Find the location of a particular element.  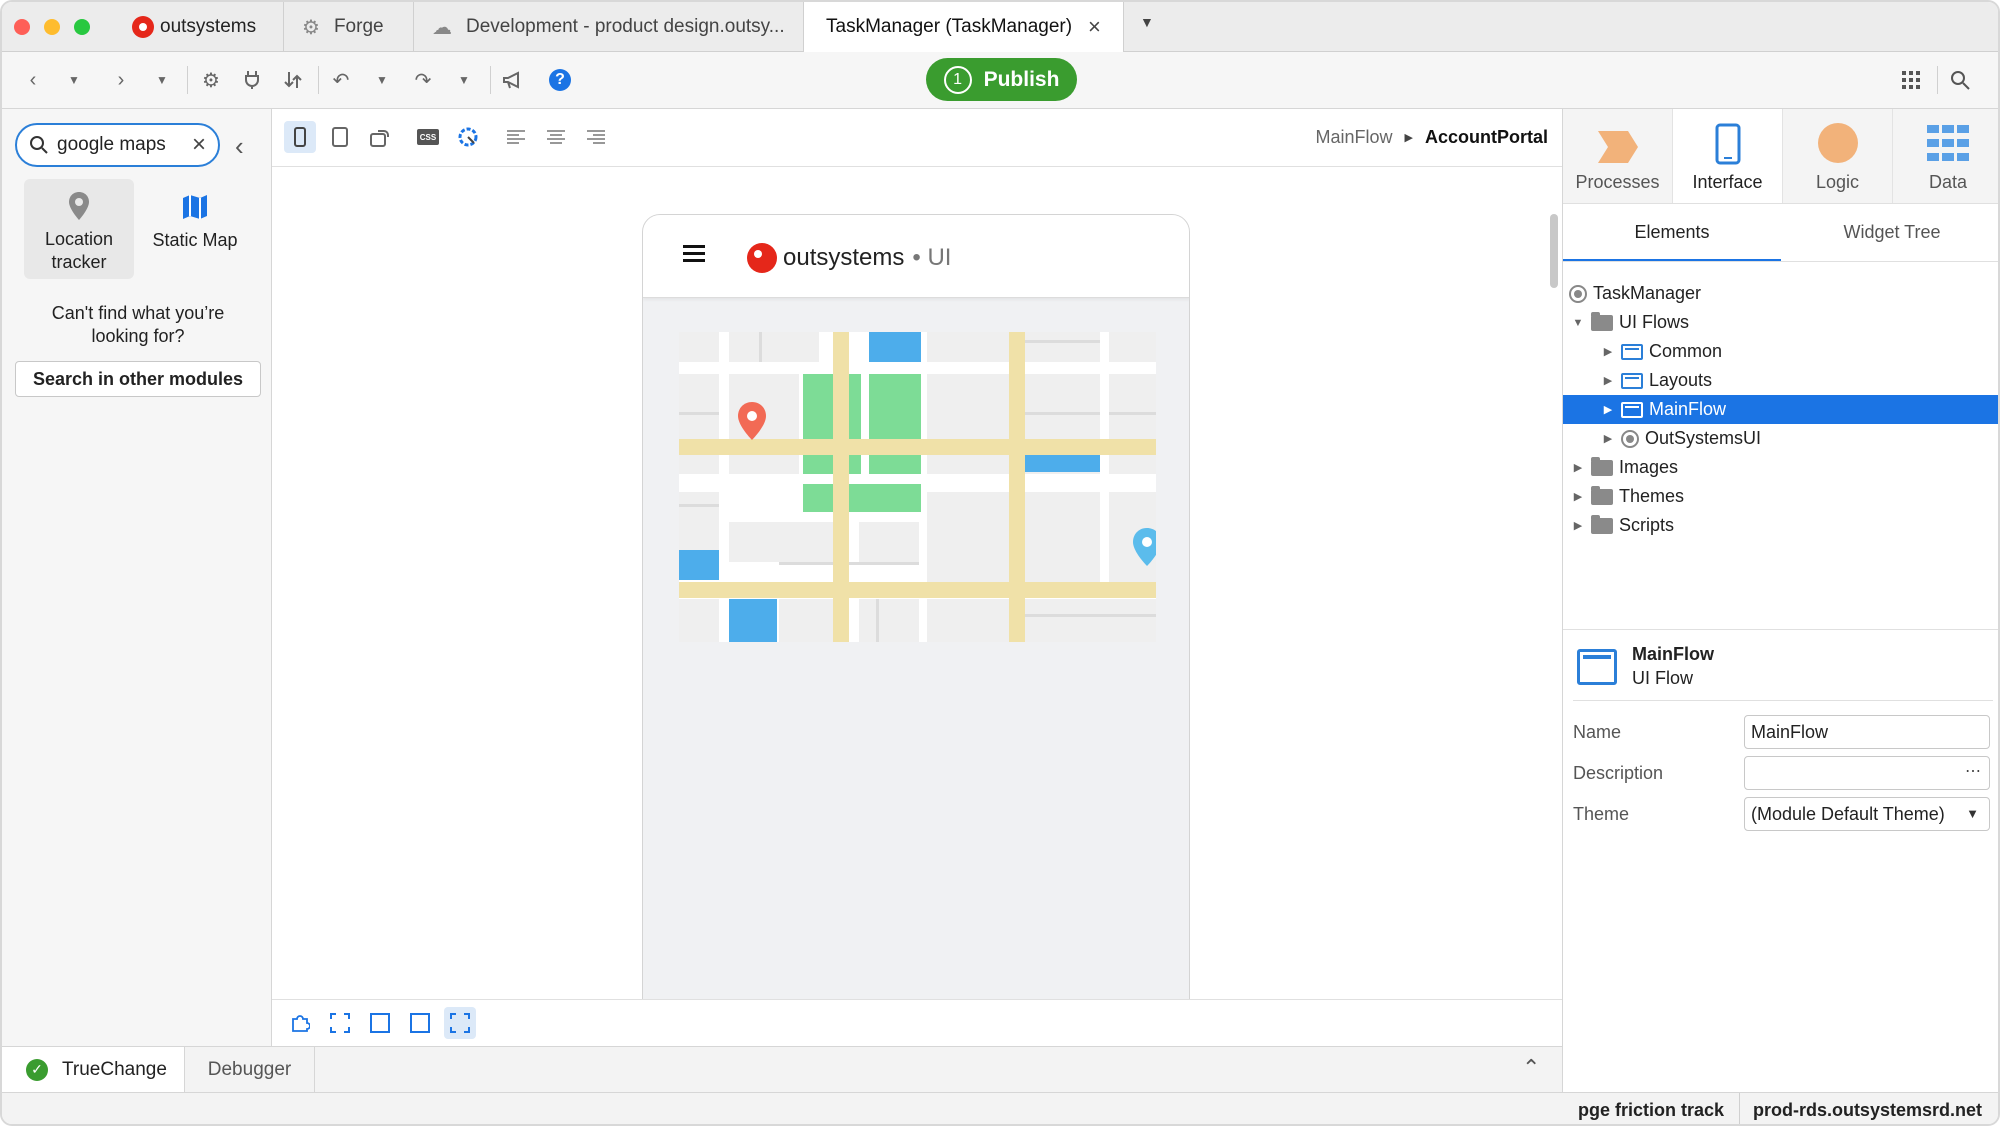

expanded-caret-icon: ▼ is located at coordinates (1578, 323).